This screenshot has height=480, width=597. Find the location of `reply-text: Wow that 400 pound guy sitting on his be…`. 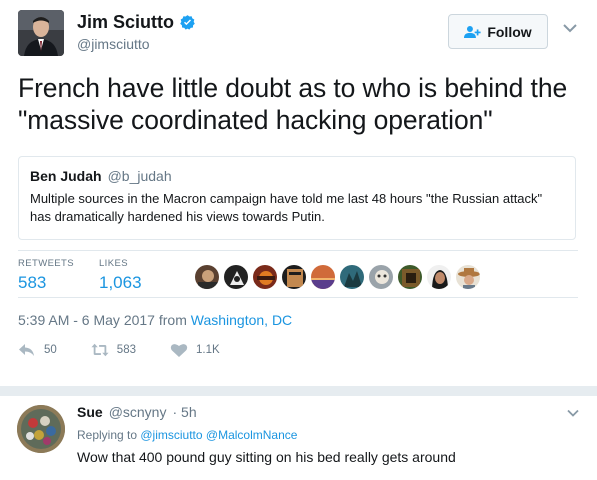

reply-text: Wow that 400 pound guy sitting on his be… is located at coordinates (266, 457).